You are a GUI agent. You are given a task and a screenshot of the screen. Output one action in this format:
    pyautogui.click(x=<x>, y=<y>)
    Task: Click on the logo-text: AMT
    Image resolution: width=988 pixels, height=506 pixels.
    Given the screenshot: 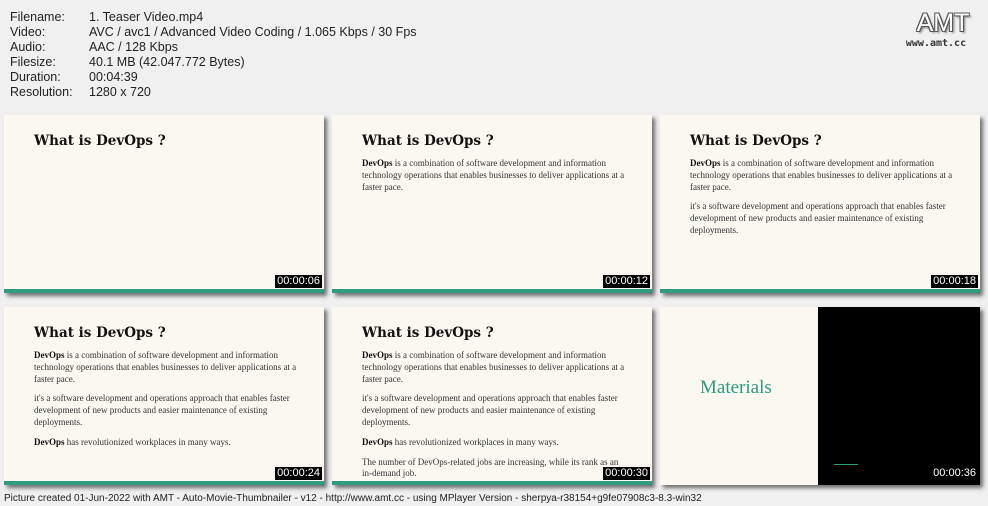 What is the action you would take?
    pyautogui.click(x=943, y=23)
    